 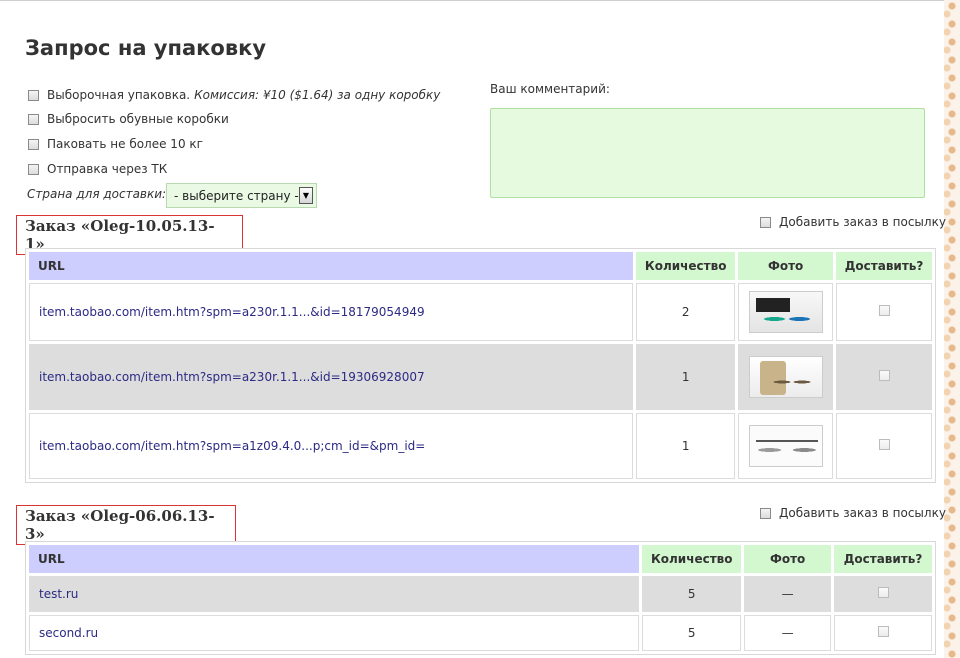 What do you see at coordinates (33, 169) in the screenshot?
I see `ship-via-tk-checkbox` at bounding box center [33, 169].